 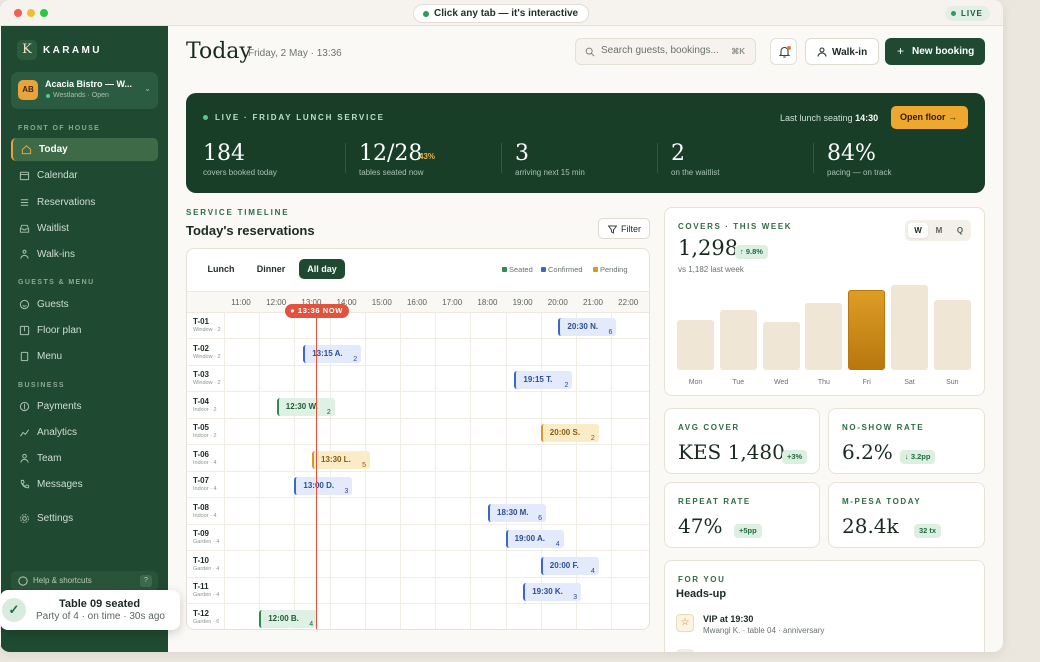 What do you see at coordinates (418, 326) in the screenshot?
I see `table-row-t-01: T-01 Window · 2 20:30 N. 6` at bounding box center [418, 326].